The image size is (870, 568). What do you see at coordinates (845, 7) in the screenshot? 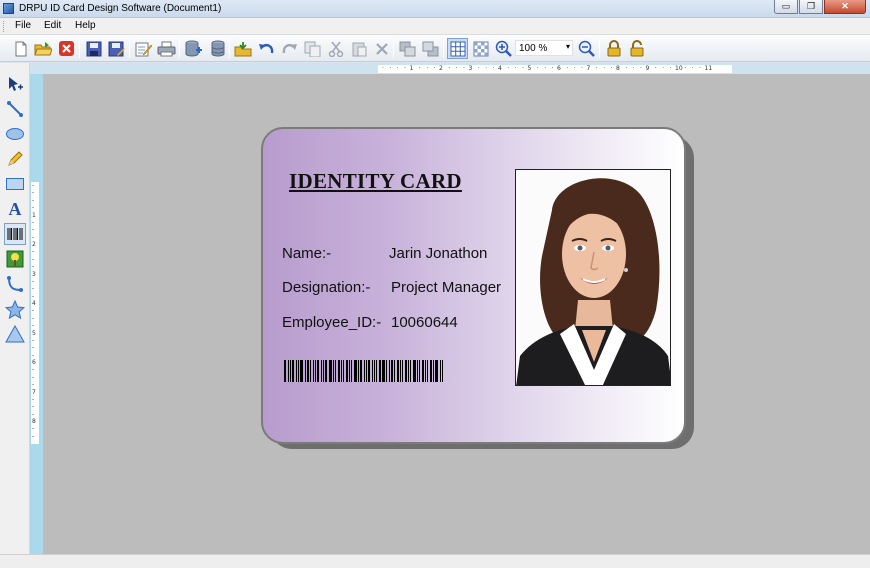
I see `close-button: ✕` at bounding box center [845, 7].